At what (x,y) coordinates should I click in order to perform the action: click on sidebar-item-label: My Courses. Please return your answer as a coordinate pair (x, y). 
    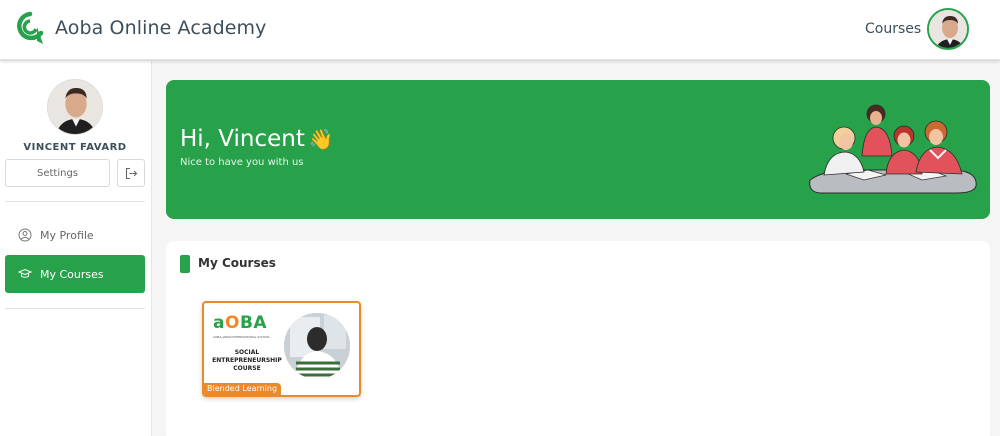
    Looking at the image, I should click on (72, 274).